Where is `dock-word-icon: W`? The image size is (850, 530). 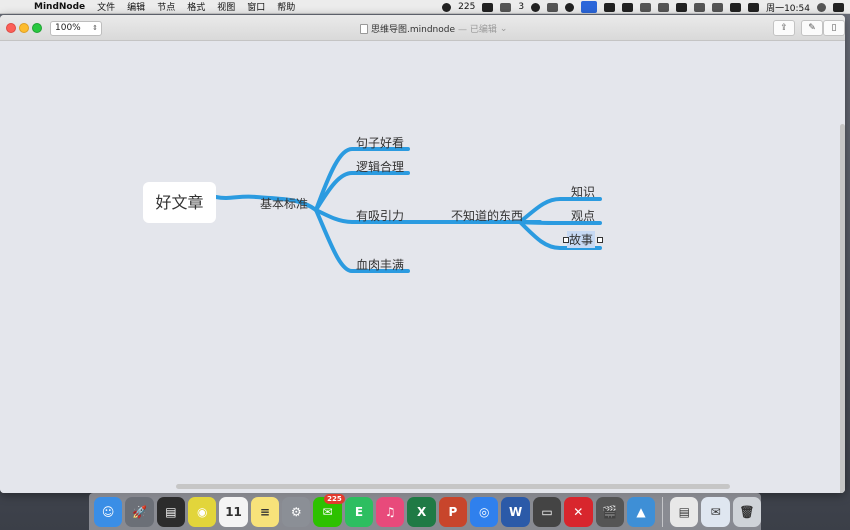 dock-word-icon: W is located at coordinates (515, 511).